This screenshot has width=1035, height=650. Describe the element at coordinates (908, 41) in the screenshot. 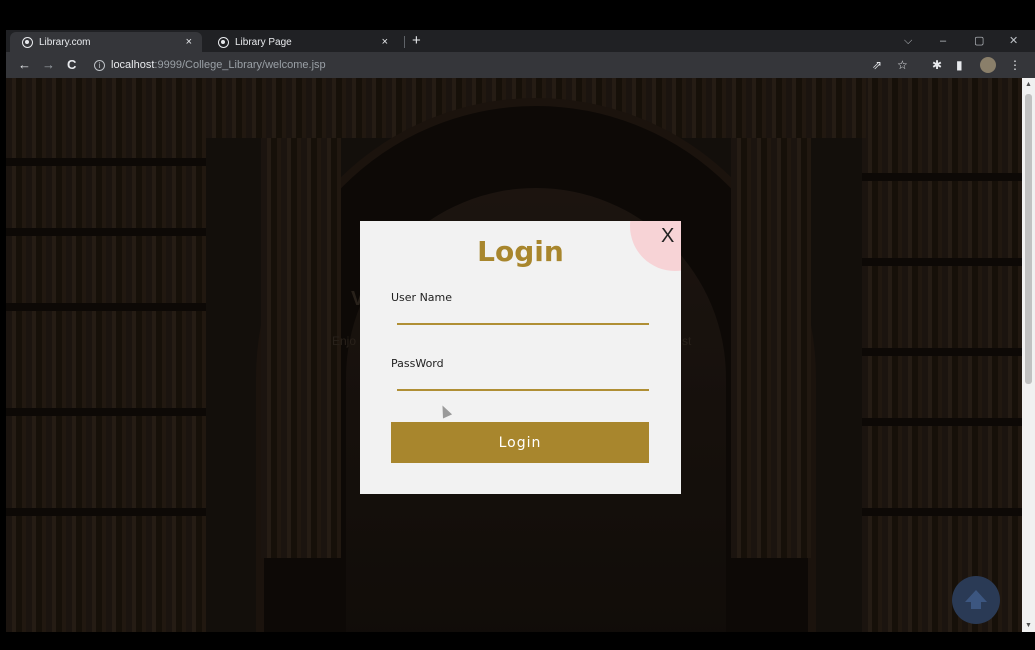

I see `tab-search-icon: ⌵` at that location.